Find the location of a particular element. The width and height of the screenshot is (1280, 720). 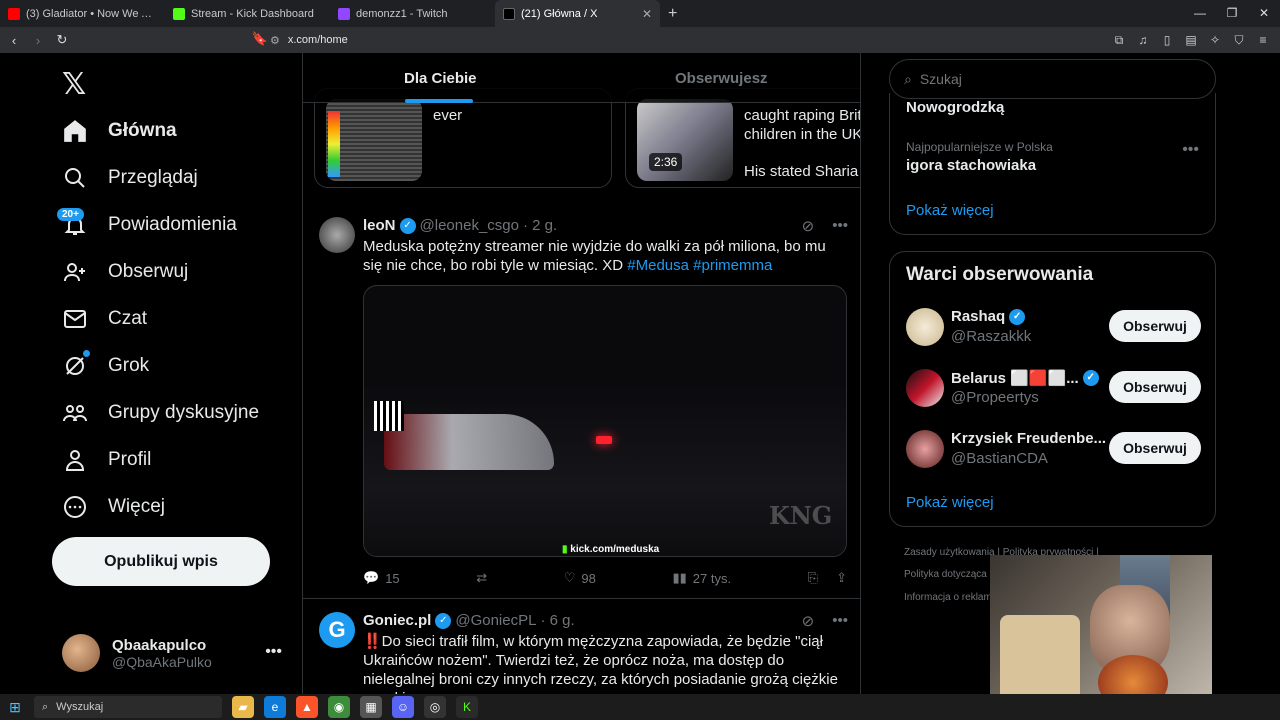

discord-icon: ☺ is located at coordinates (403, 707).